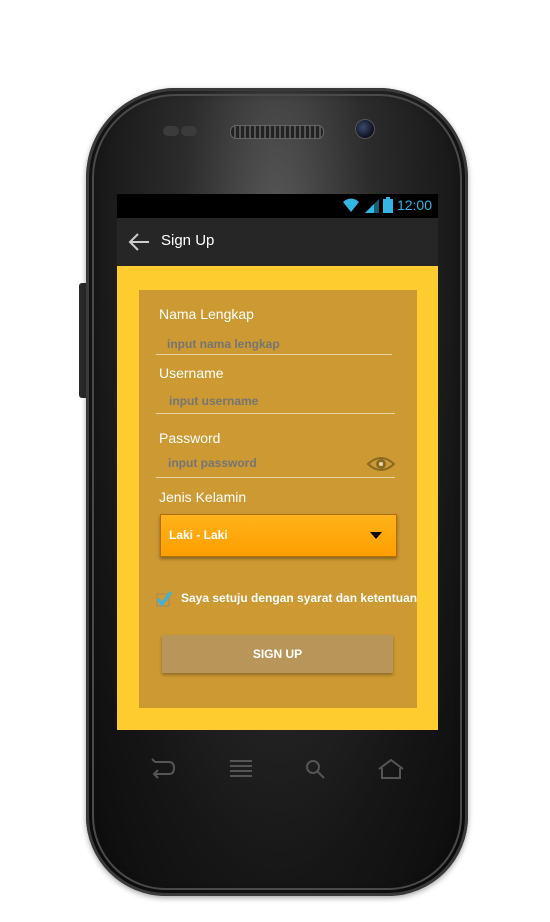 The width and height of the screenshot is (550, 922). What do you see at coordinates (189, 131) in the screenshot?
I see `light-sensor` at bounding box center [189, 131].